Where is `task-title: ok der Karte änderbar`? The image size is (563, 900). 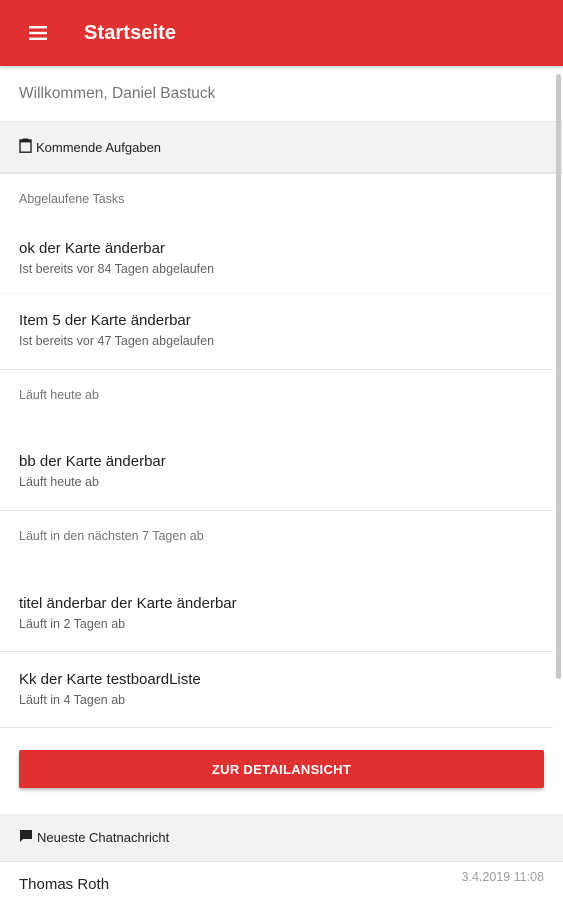 task-title: ok der Karte änderbar is located at coordinates (92, 248).